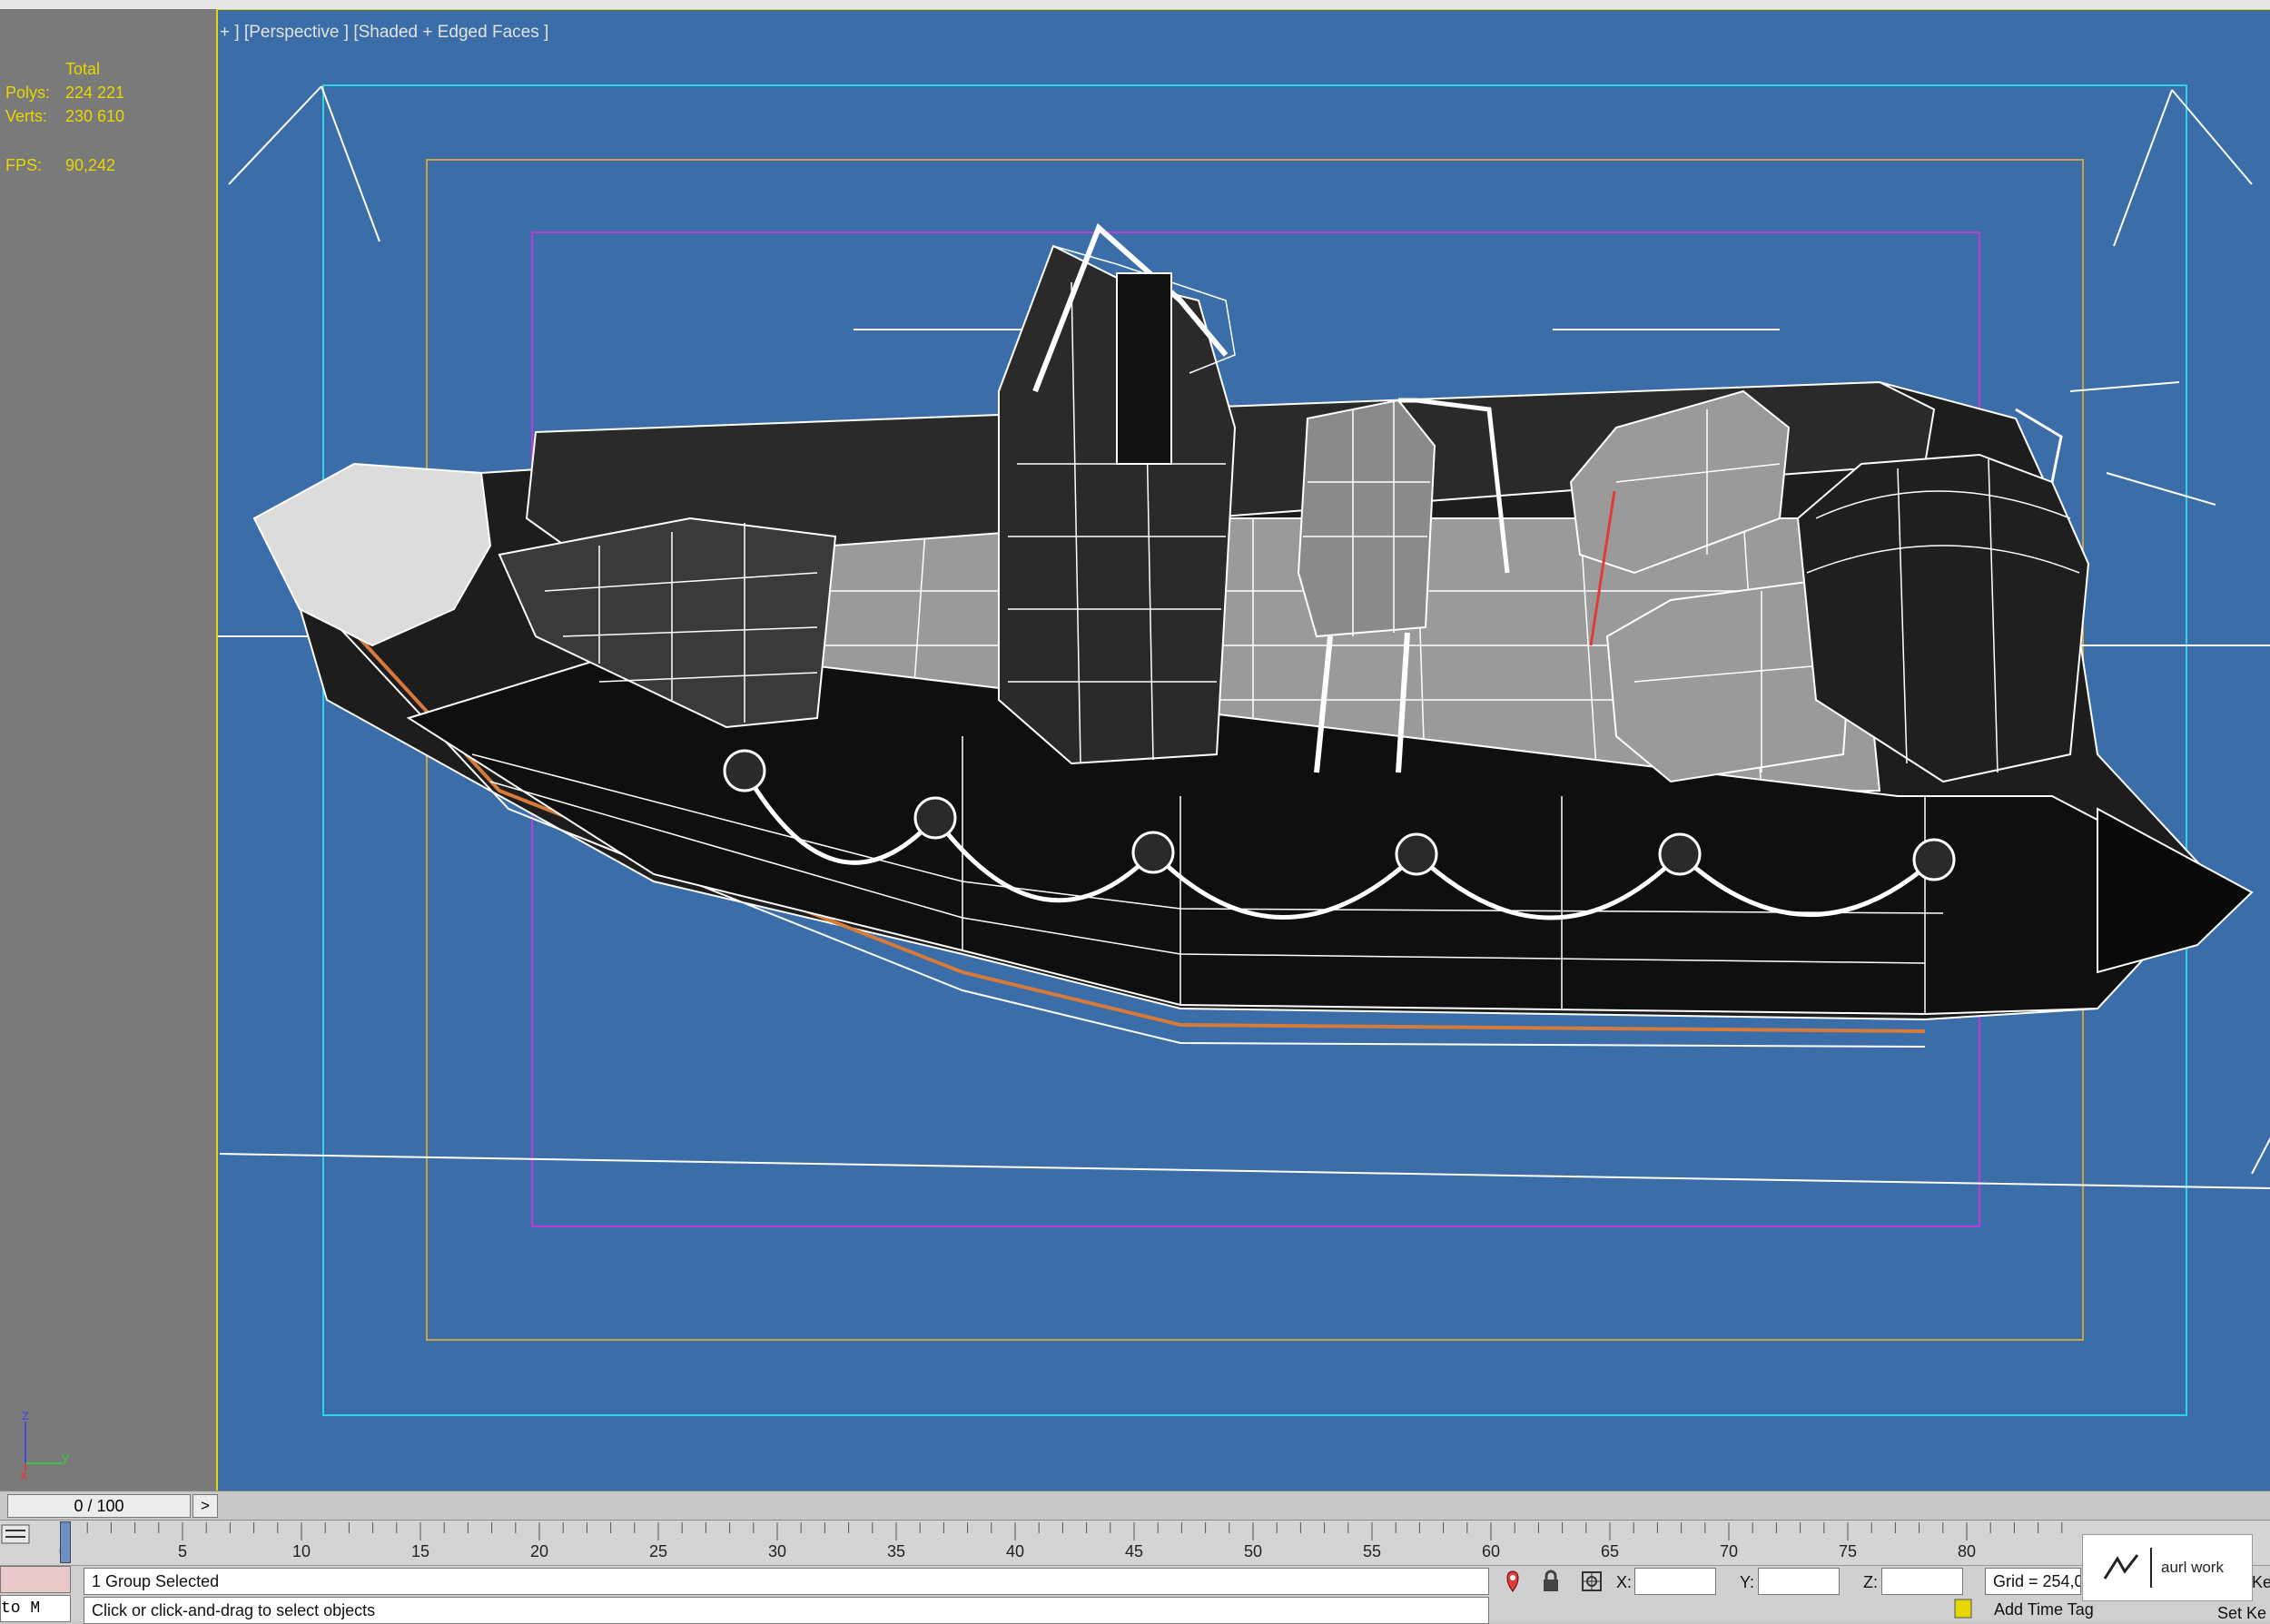 Image resolution: width=2270 pixels, height=1624 pixels. I want to click on grid-display: Grid = 254,0, so click(2033, 1581).